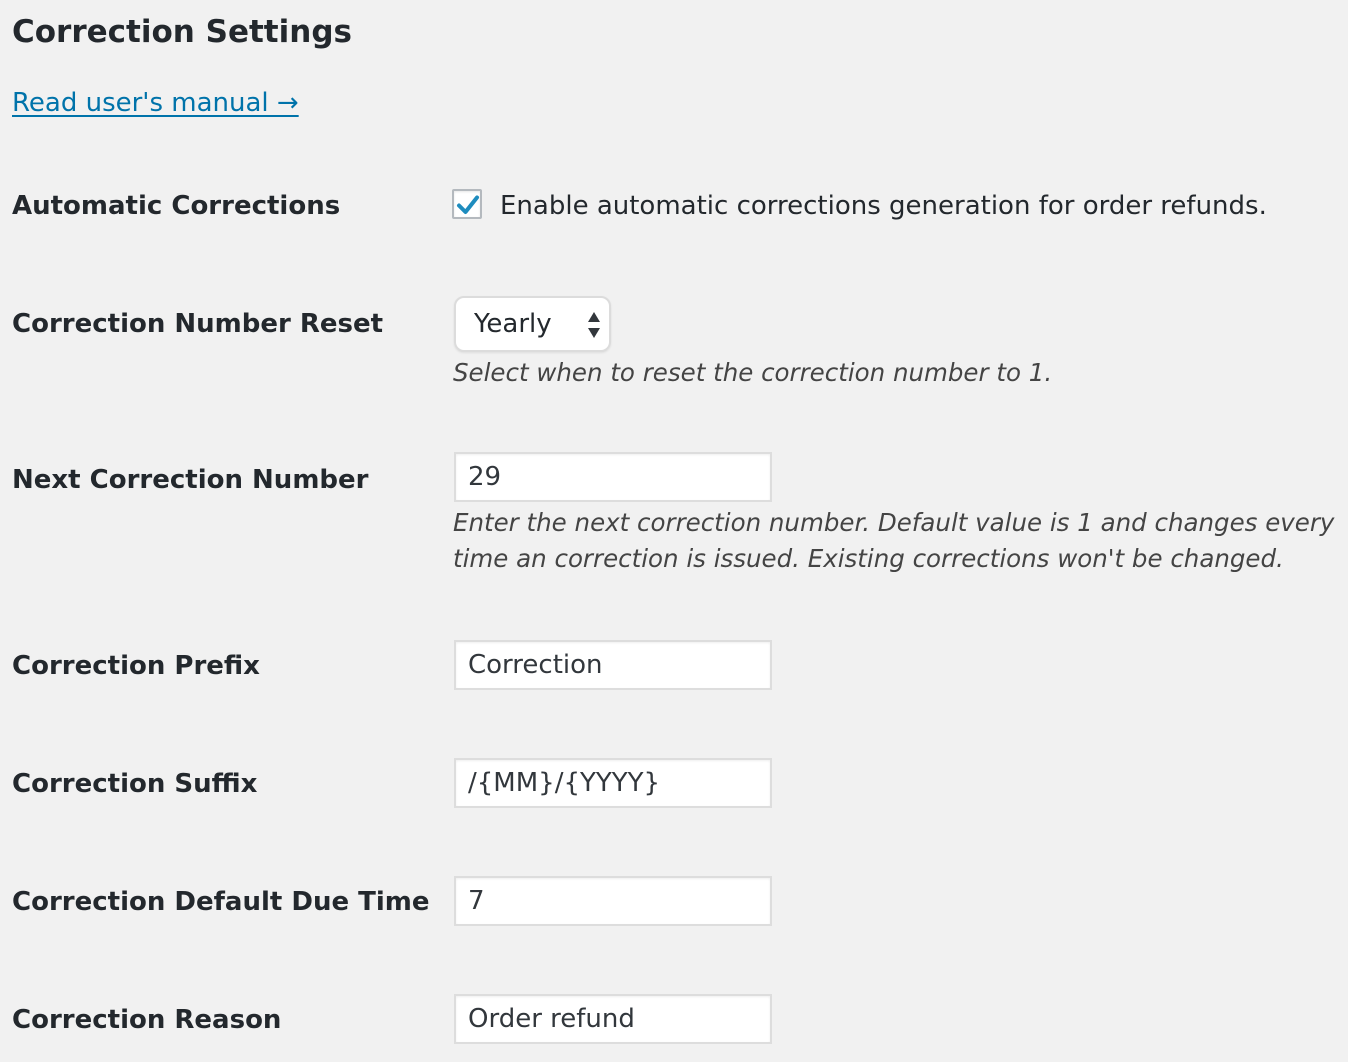  What do you see at coordinates (613, 665) in the screenshot?
I see `prefix-input` at bounding box center [613, 665].